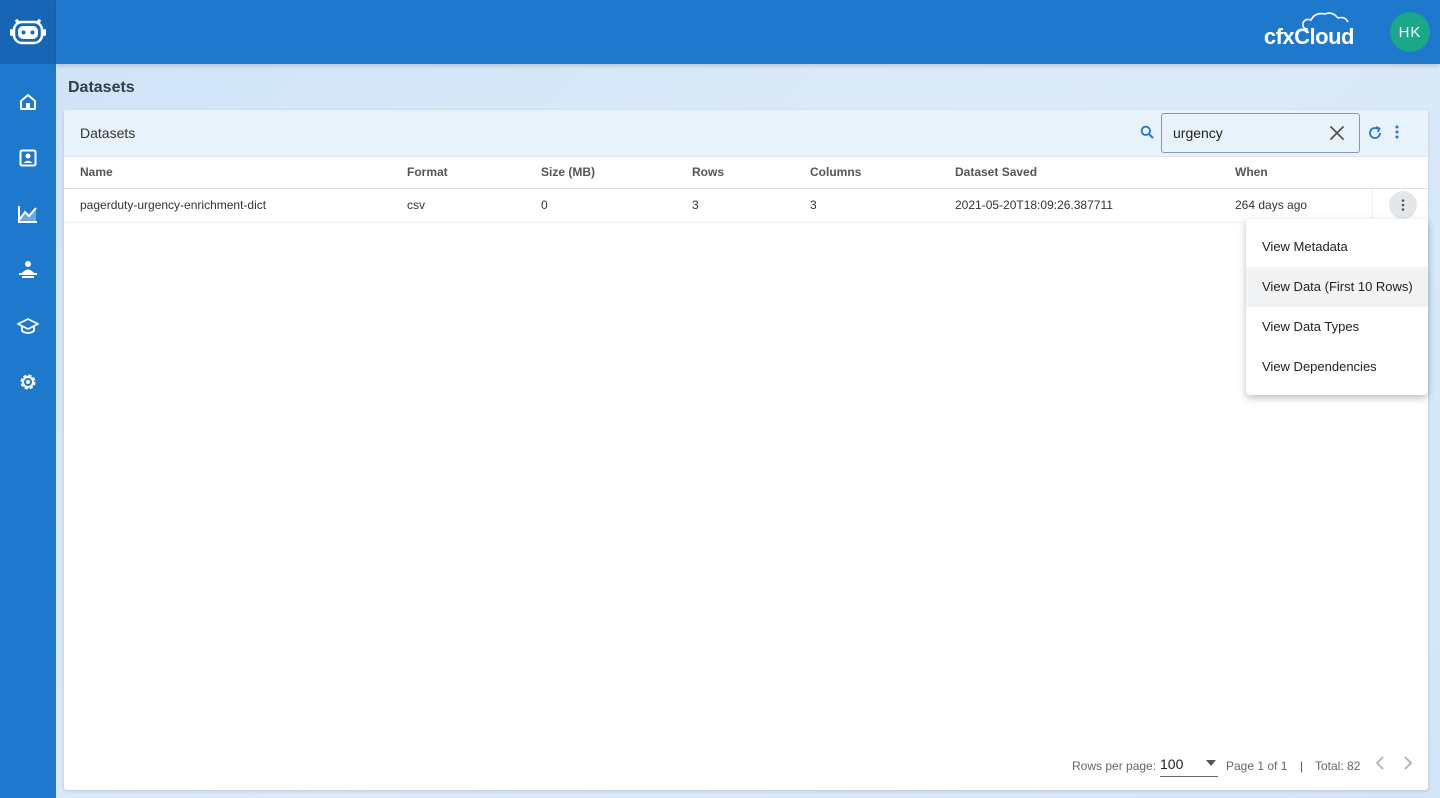 This screenshot has height=798, width=1440. I want to click on avatar: HK, so click(1410, 32).